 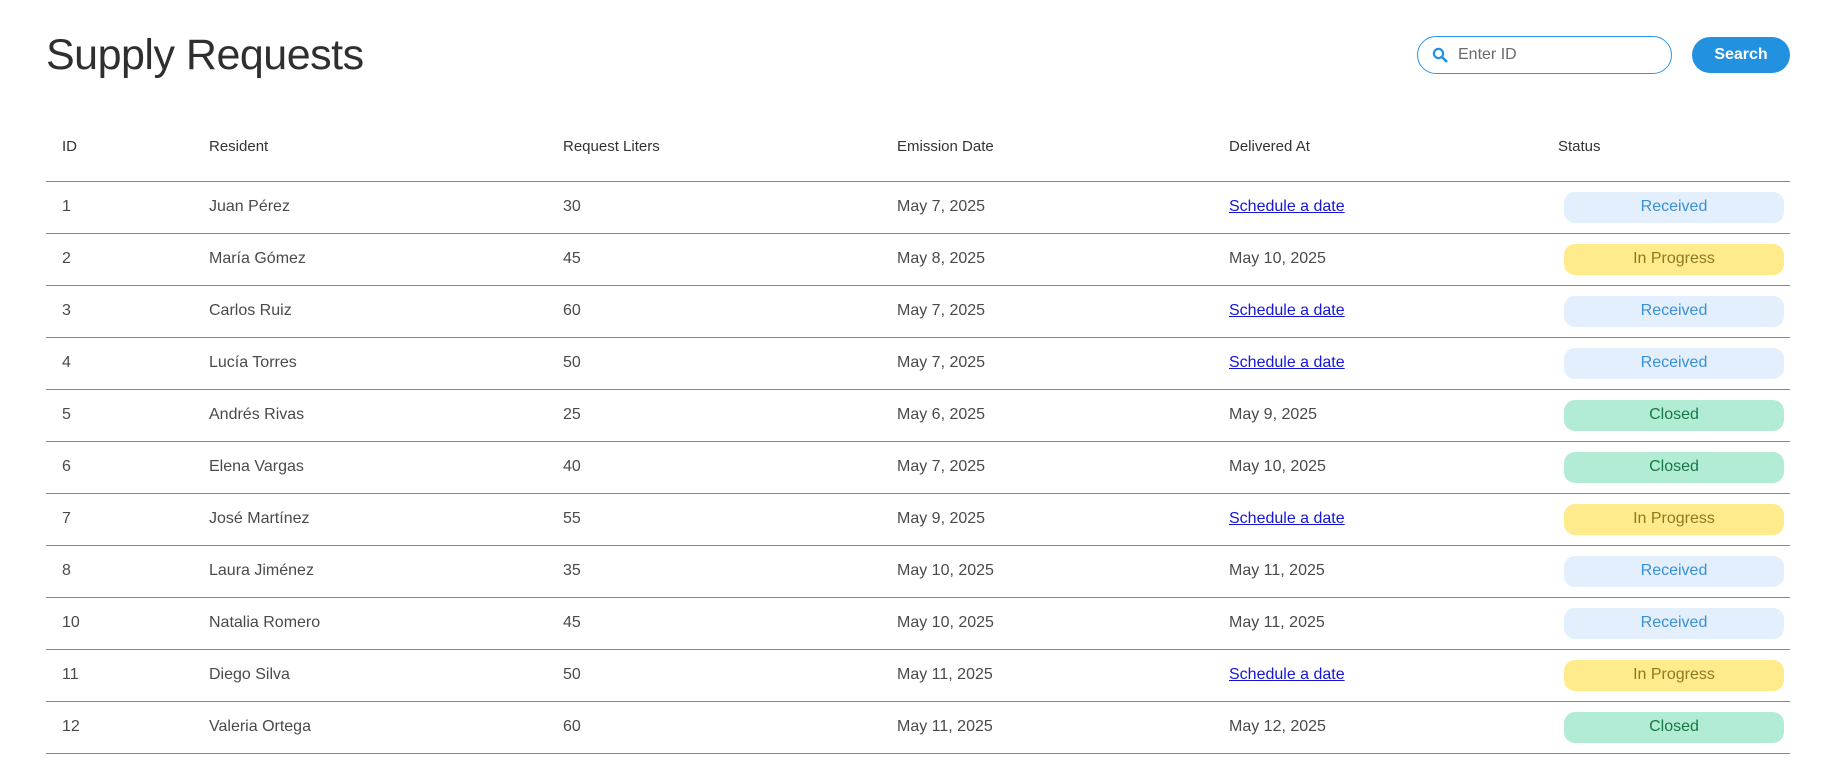 What do you see at coordinates (119, 467) in the screenshot?
I see `cell-id: 6` at bounding box center [119, 467].